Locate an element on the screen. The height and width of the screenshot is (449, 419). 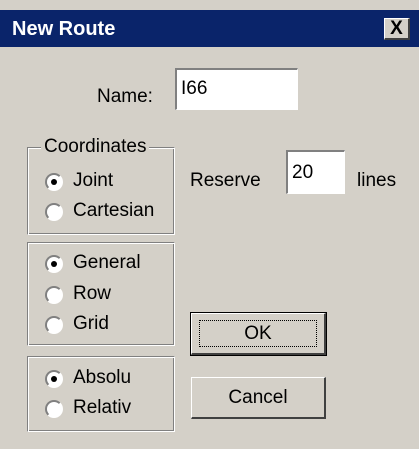
general-radio is located at coordinates (54, 264).